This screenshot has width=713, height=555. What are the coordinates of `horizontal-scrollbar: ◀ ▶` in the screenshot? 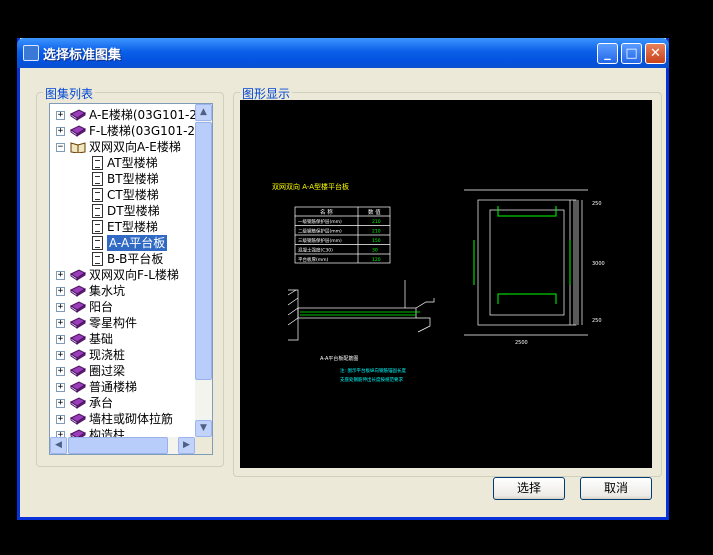 It's located at (122, 445).